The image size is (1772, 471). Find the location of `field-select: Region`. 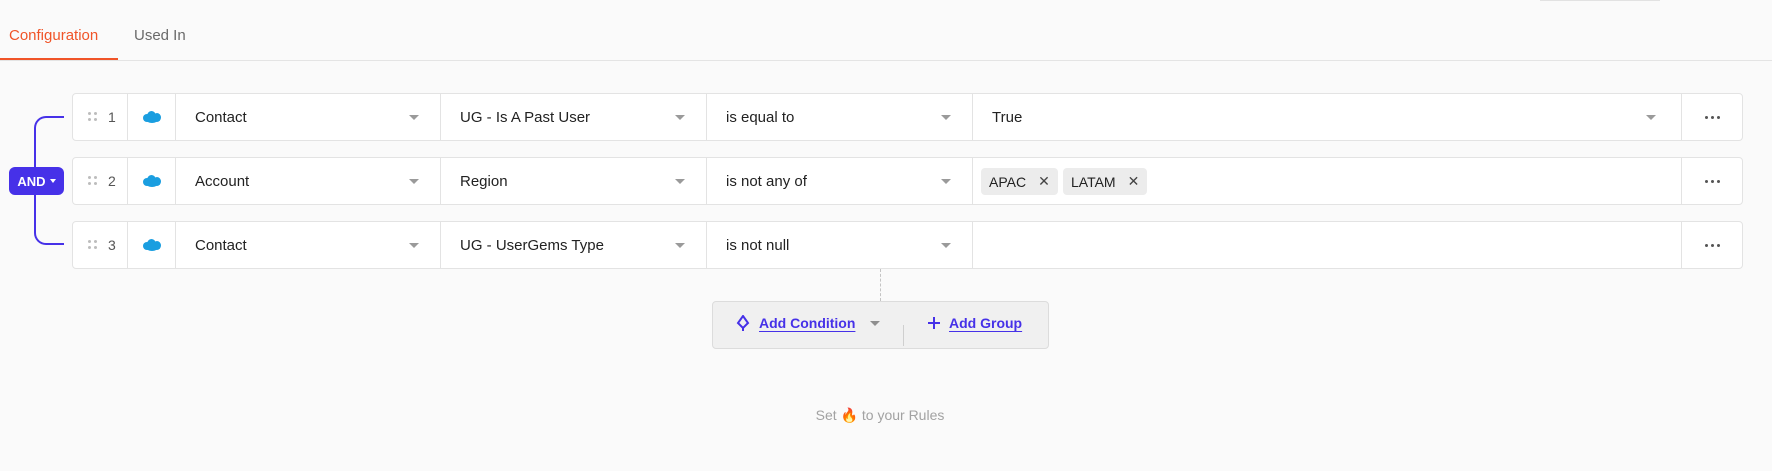

field-select: Region is located at coordinates (574, 181).